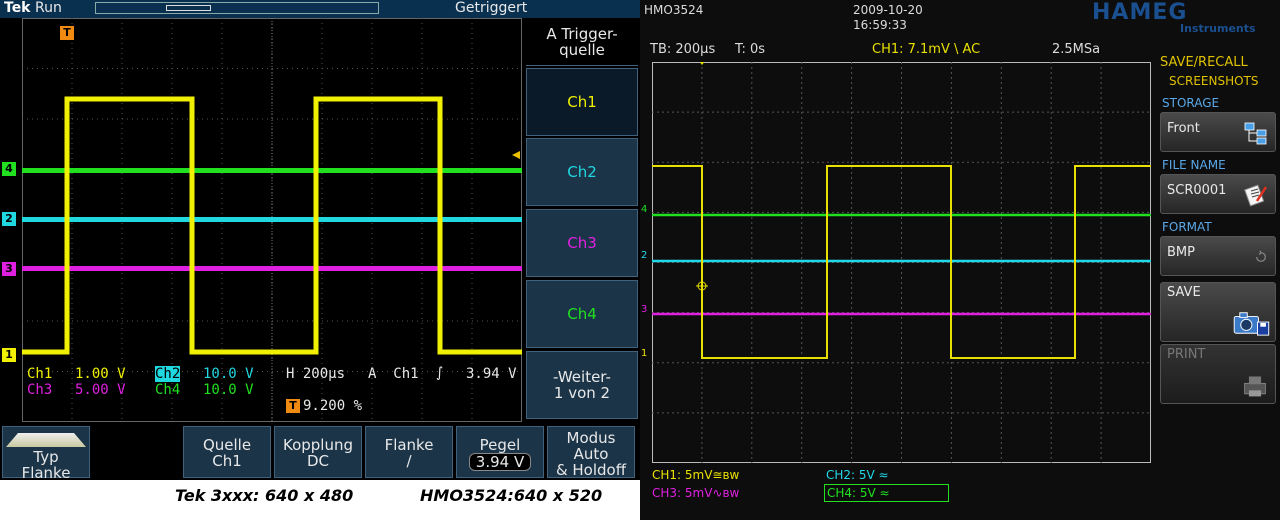 This screenshot has width=1280, height=520. What do you see at coordinates (1256, 195) in the screenshot?
I see `edit-document-icon` at bounding box center [1256, 195].